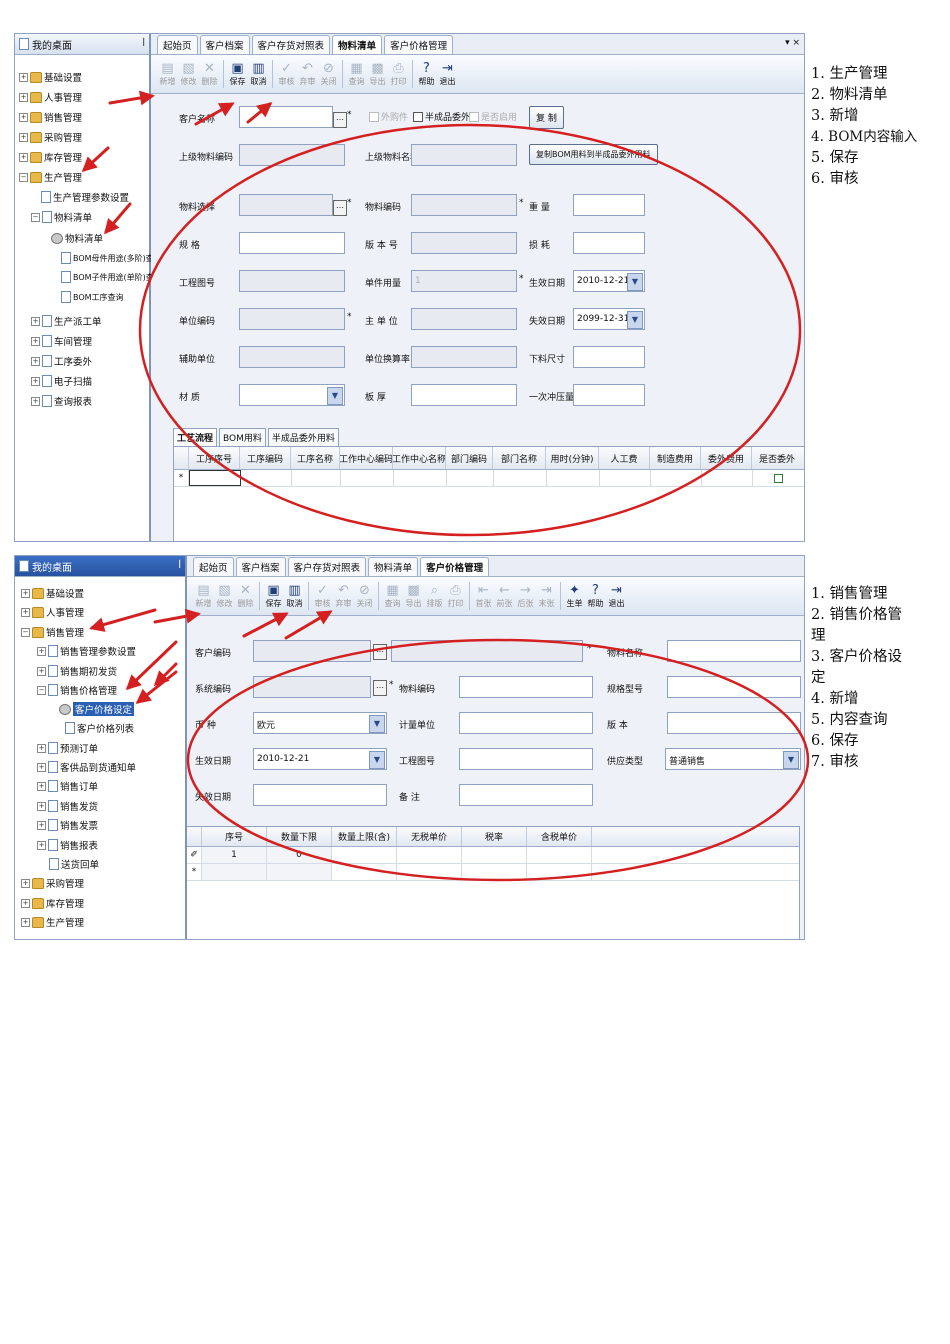  I want to click on tab-customer: 客户档案, so click(260, 566).